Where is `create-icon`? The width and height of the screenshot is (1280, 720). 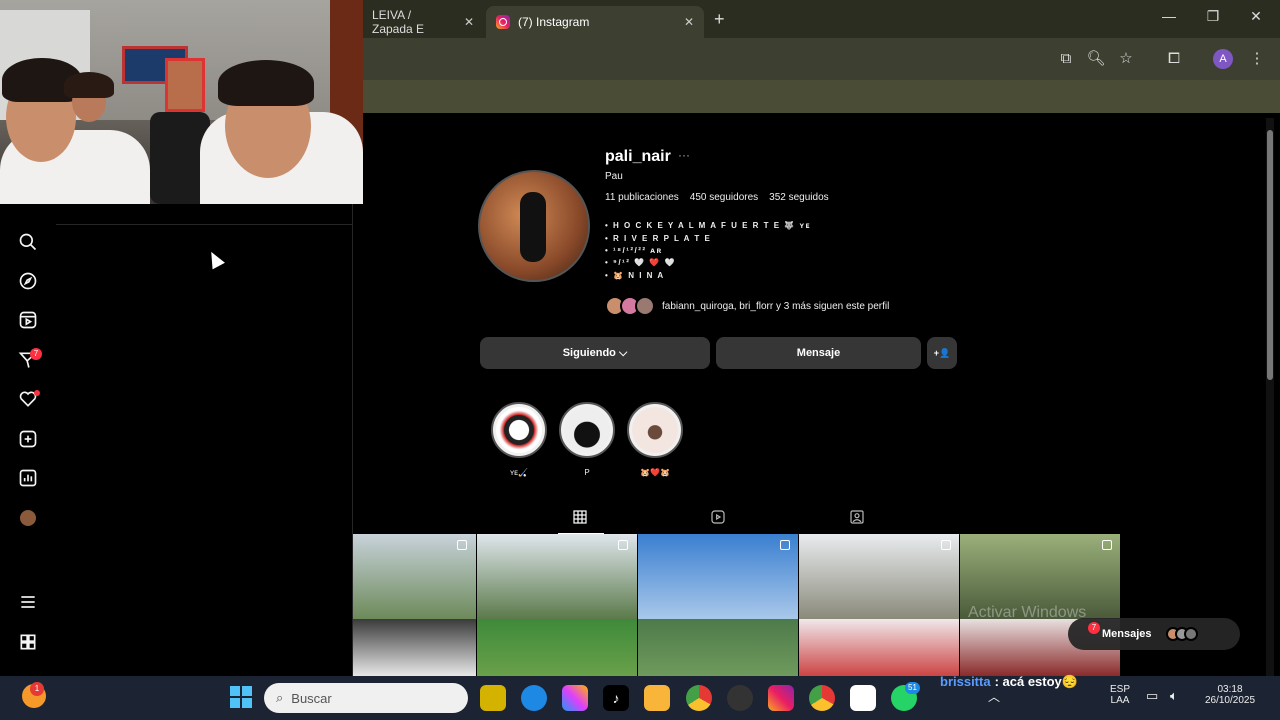
create-icon is located at coordinates (28, 439).